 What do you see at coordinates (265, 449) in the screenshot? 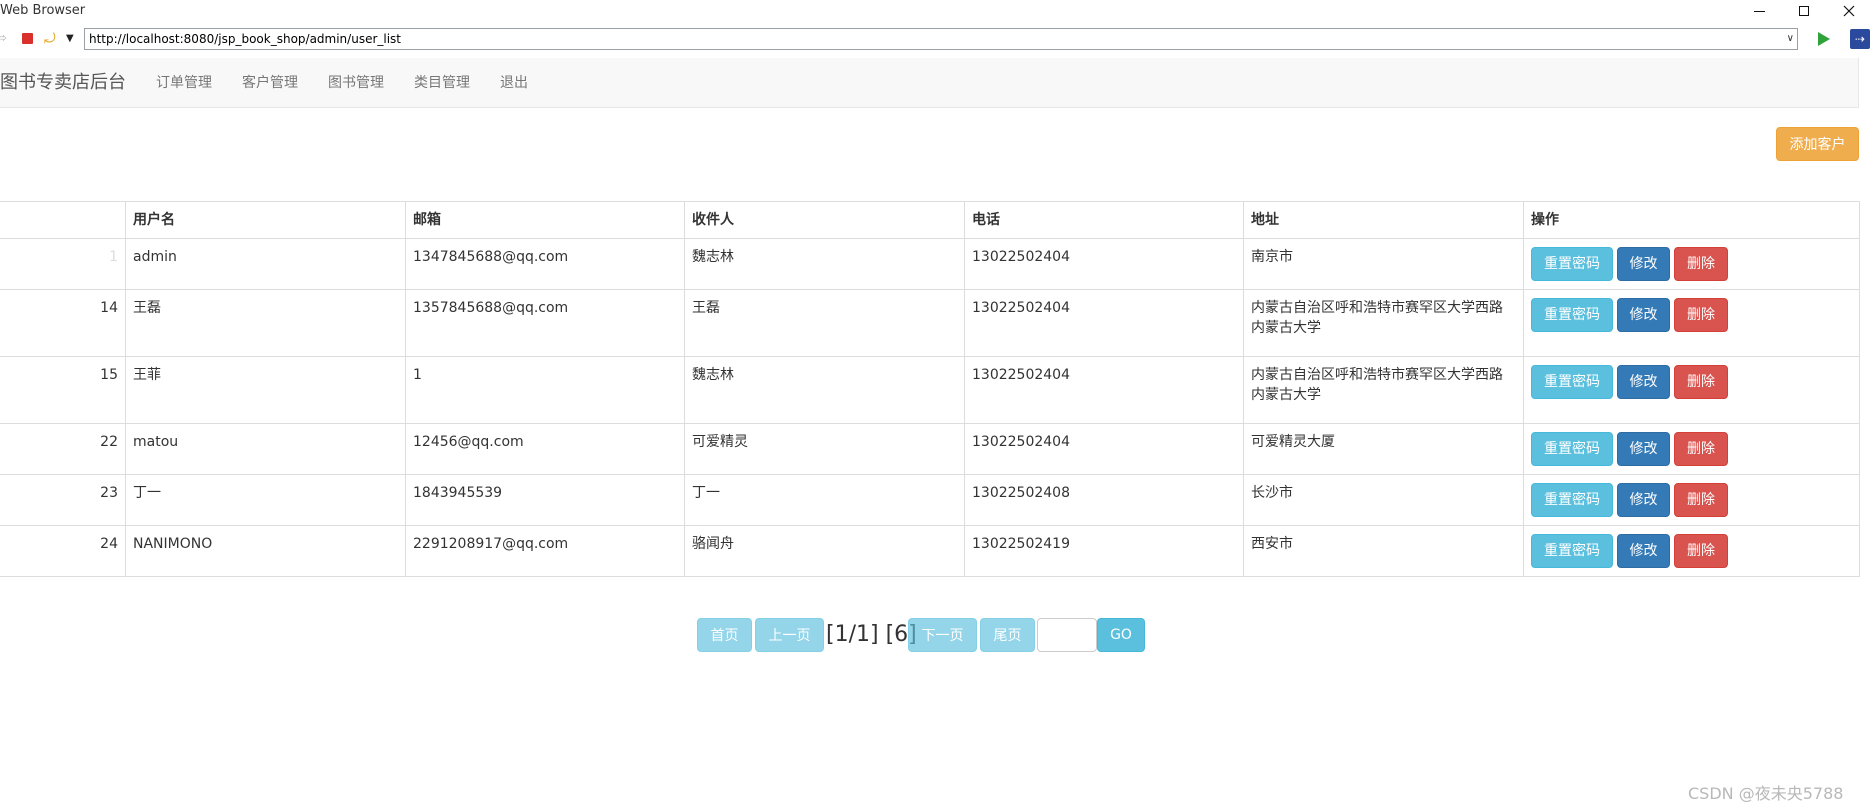
I see `cell-username: matou` at bounding box center [265, 449].